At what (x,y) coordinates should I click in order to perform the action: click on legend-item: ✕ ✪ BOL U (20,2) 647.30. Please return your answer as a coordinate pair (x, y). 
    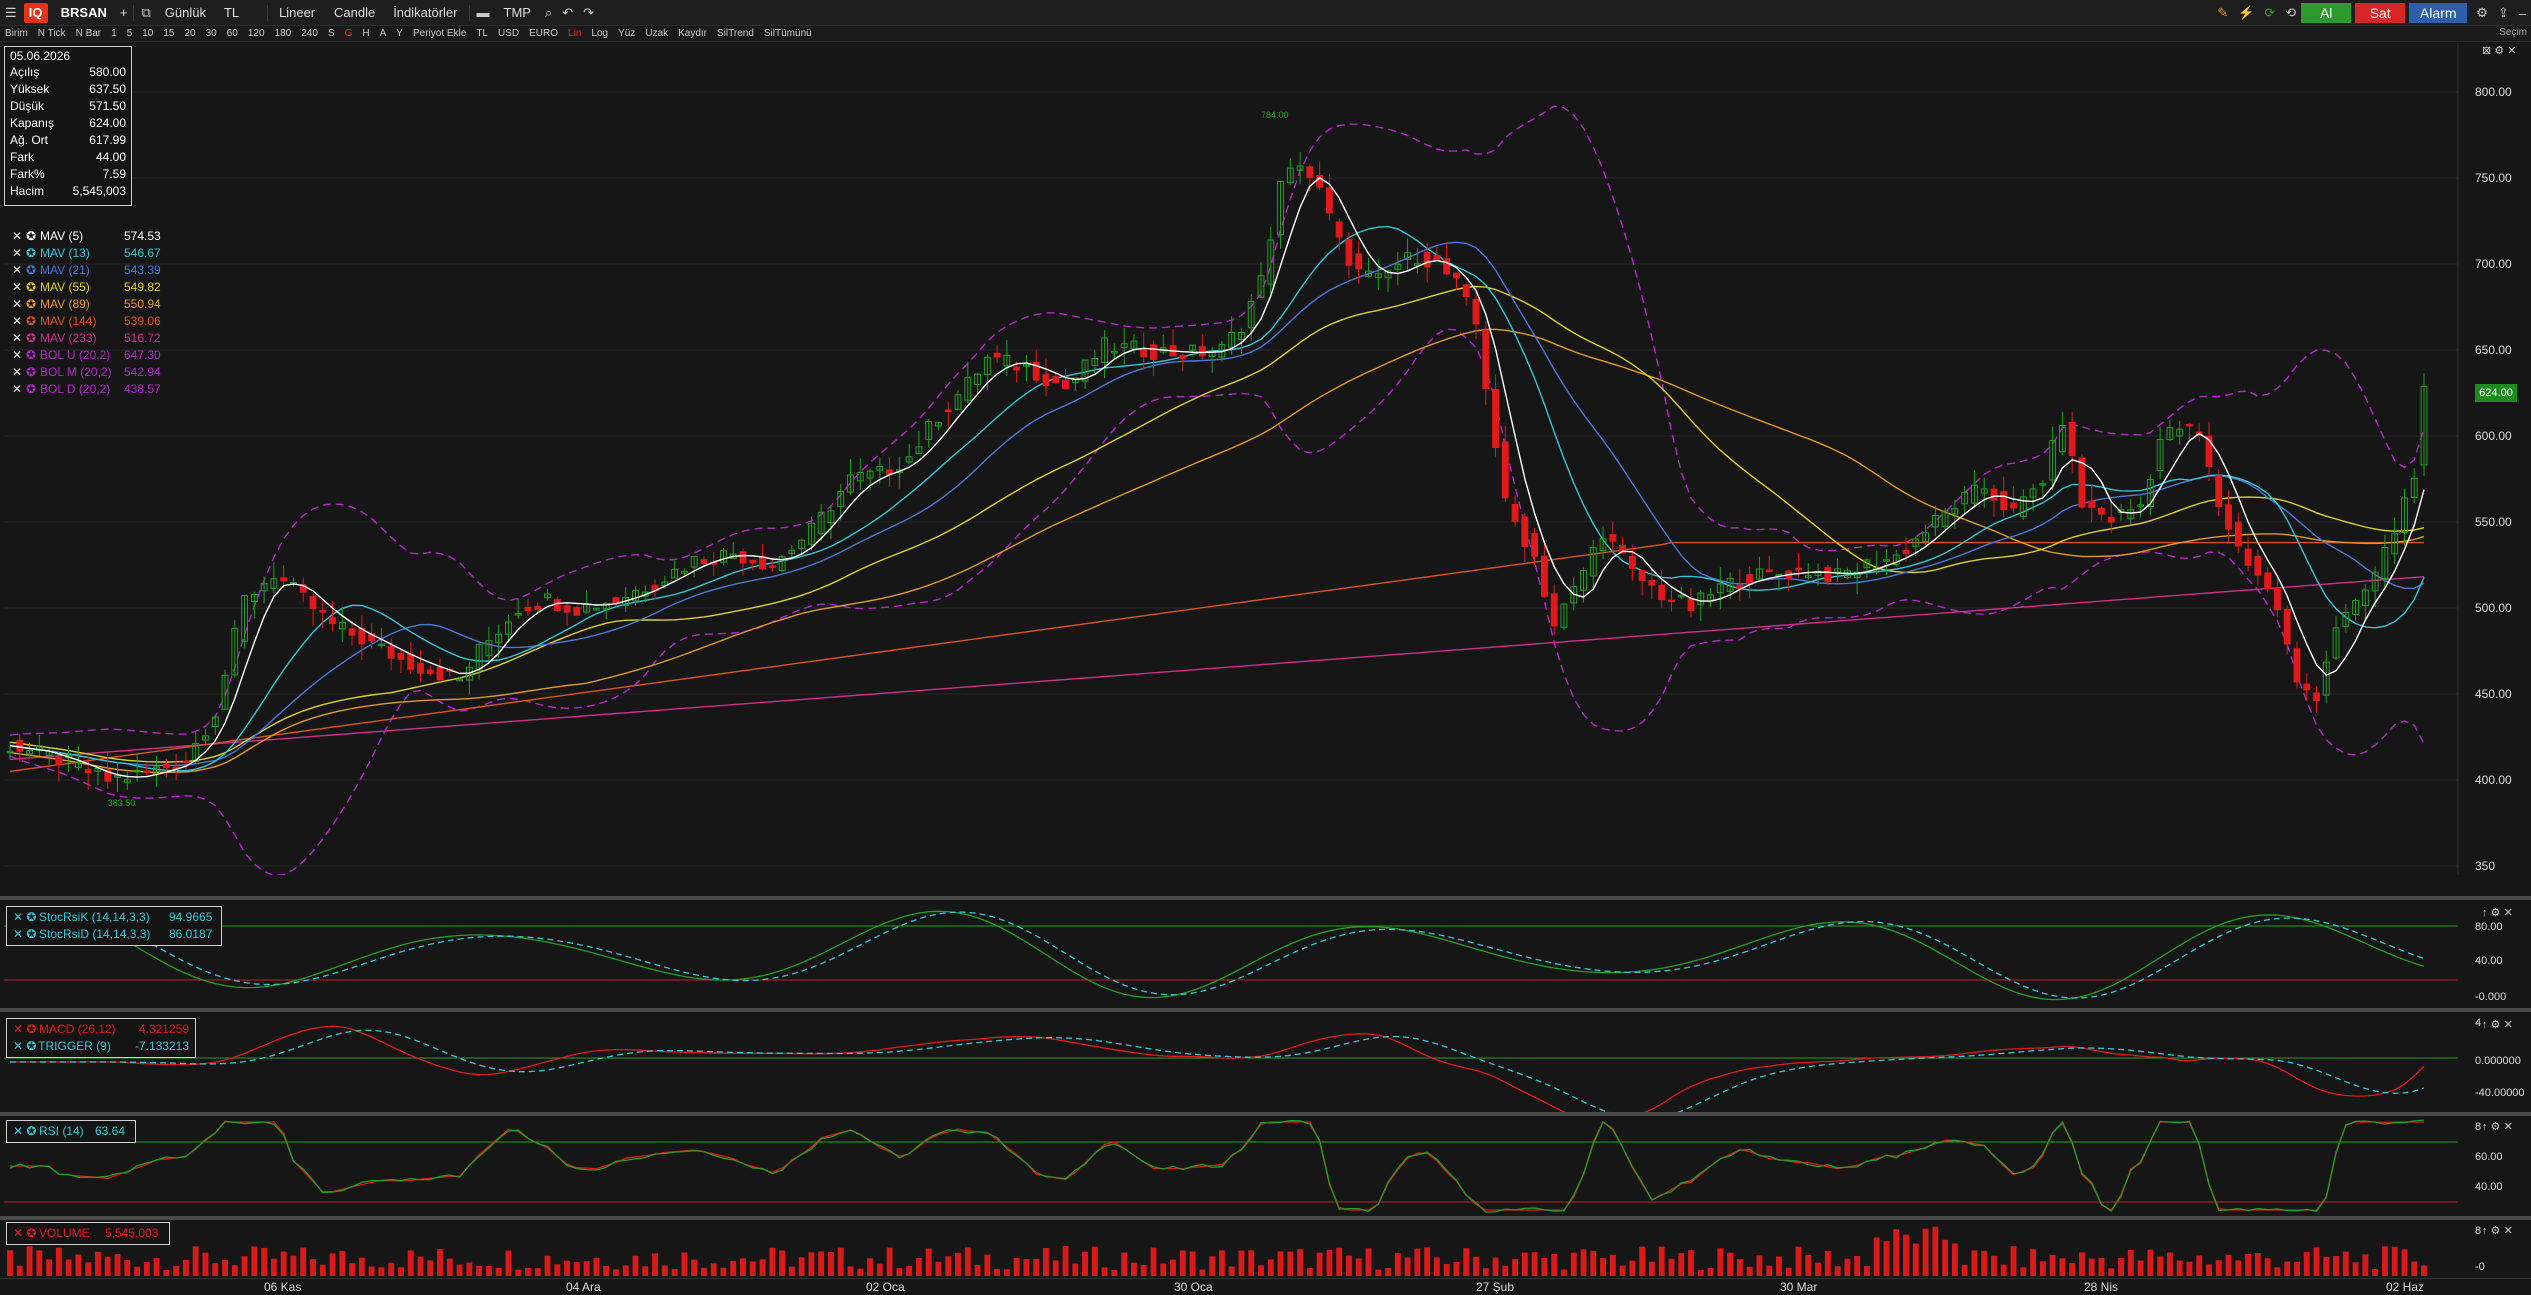
    Looking at the image, I should click on (86, 355).